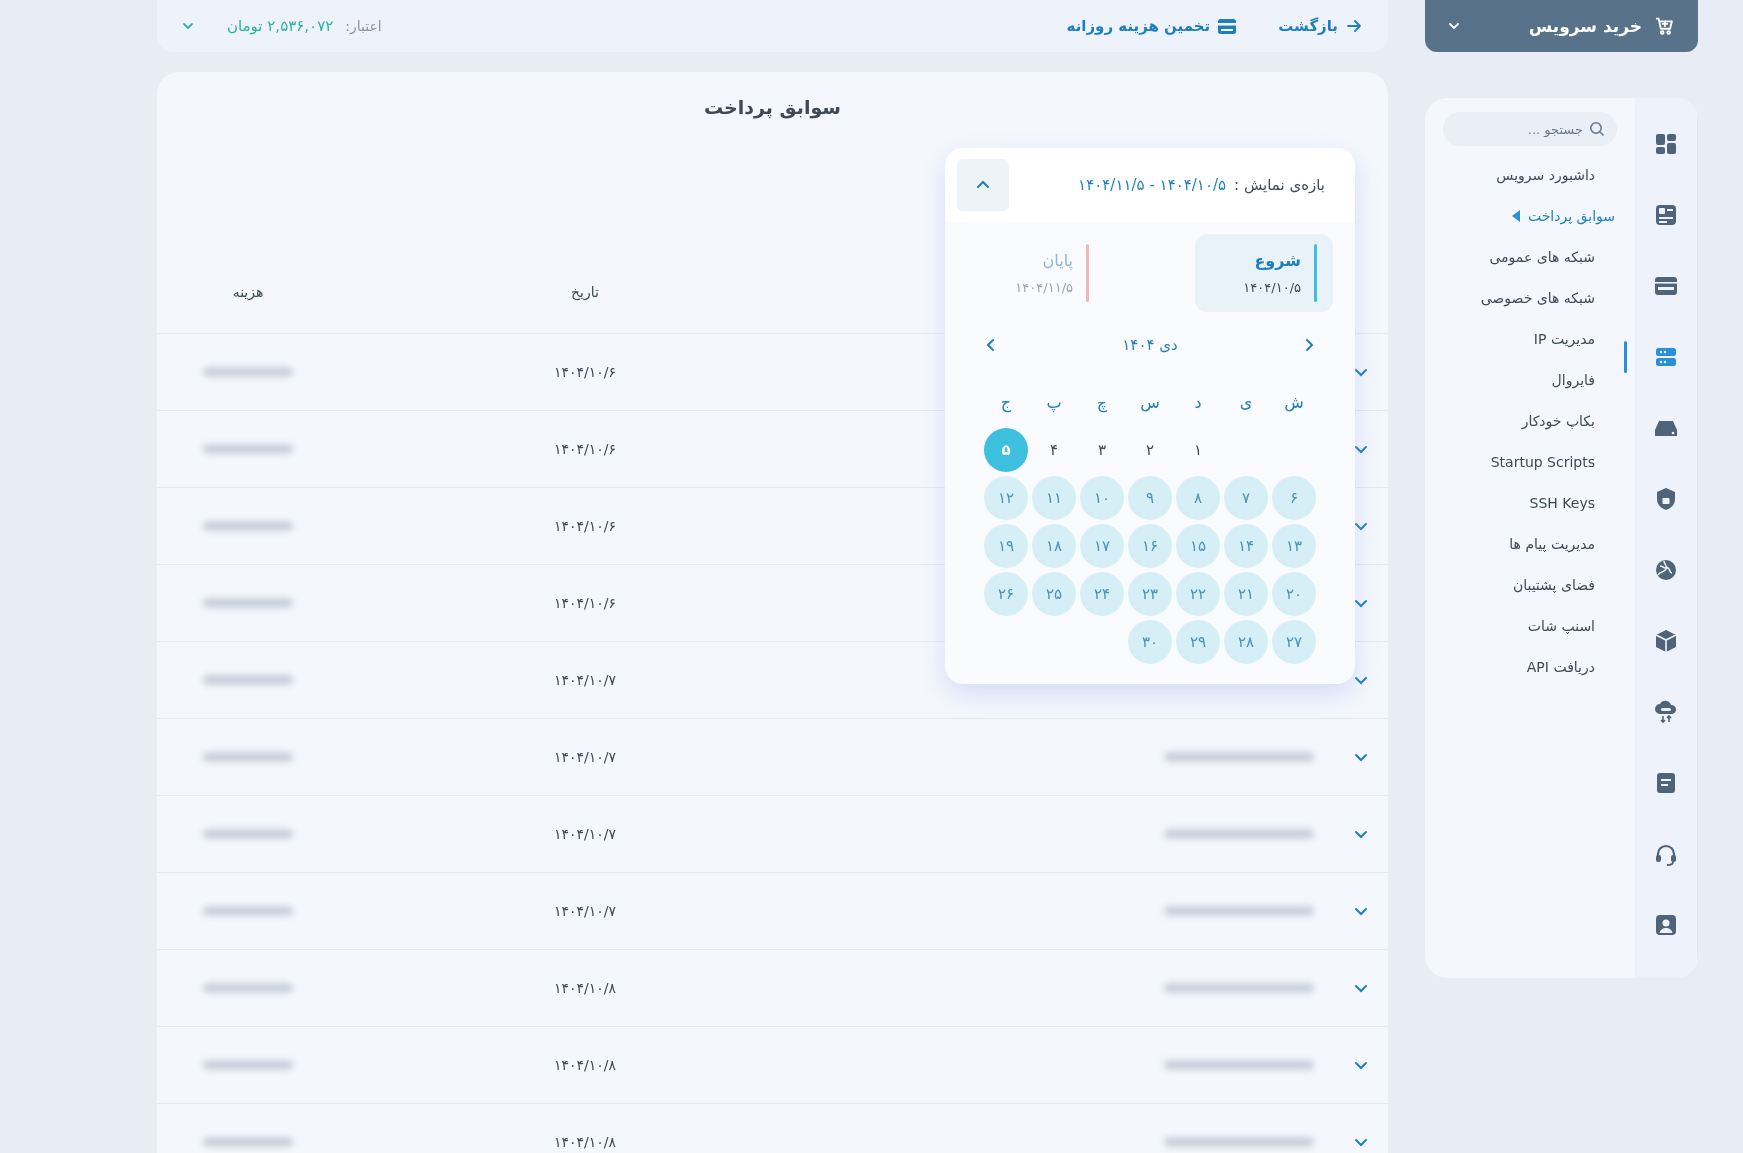  I want to click on weekday-label: ش, so click(1294, 402).